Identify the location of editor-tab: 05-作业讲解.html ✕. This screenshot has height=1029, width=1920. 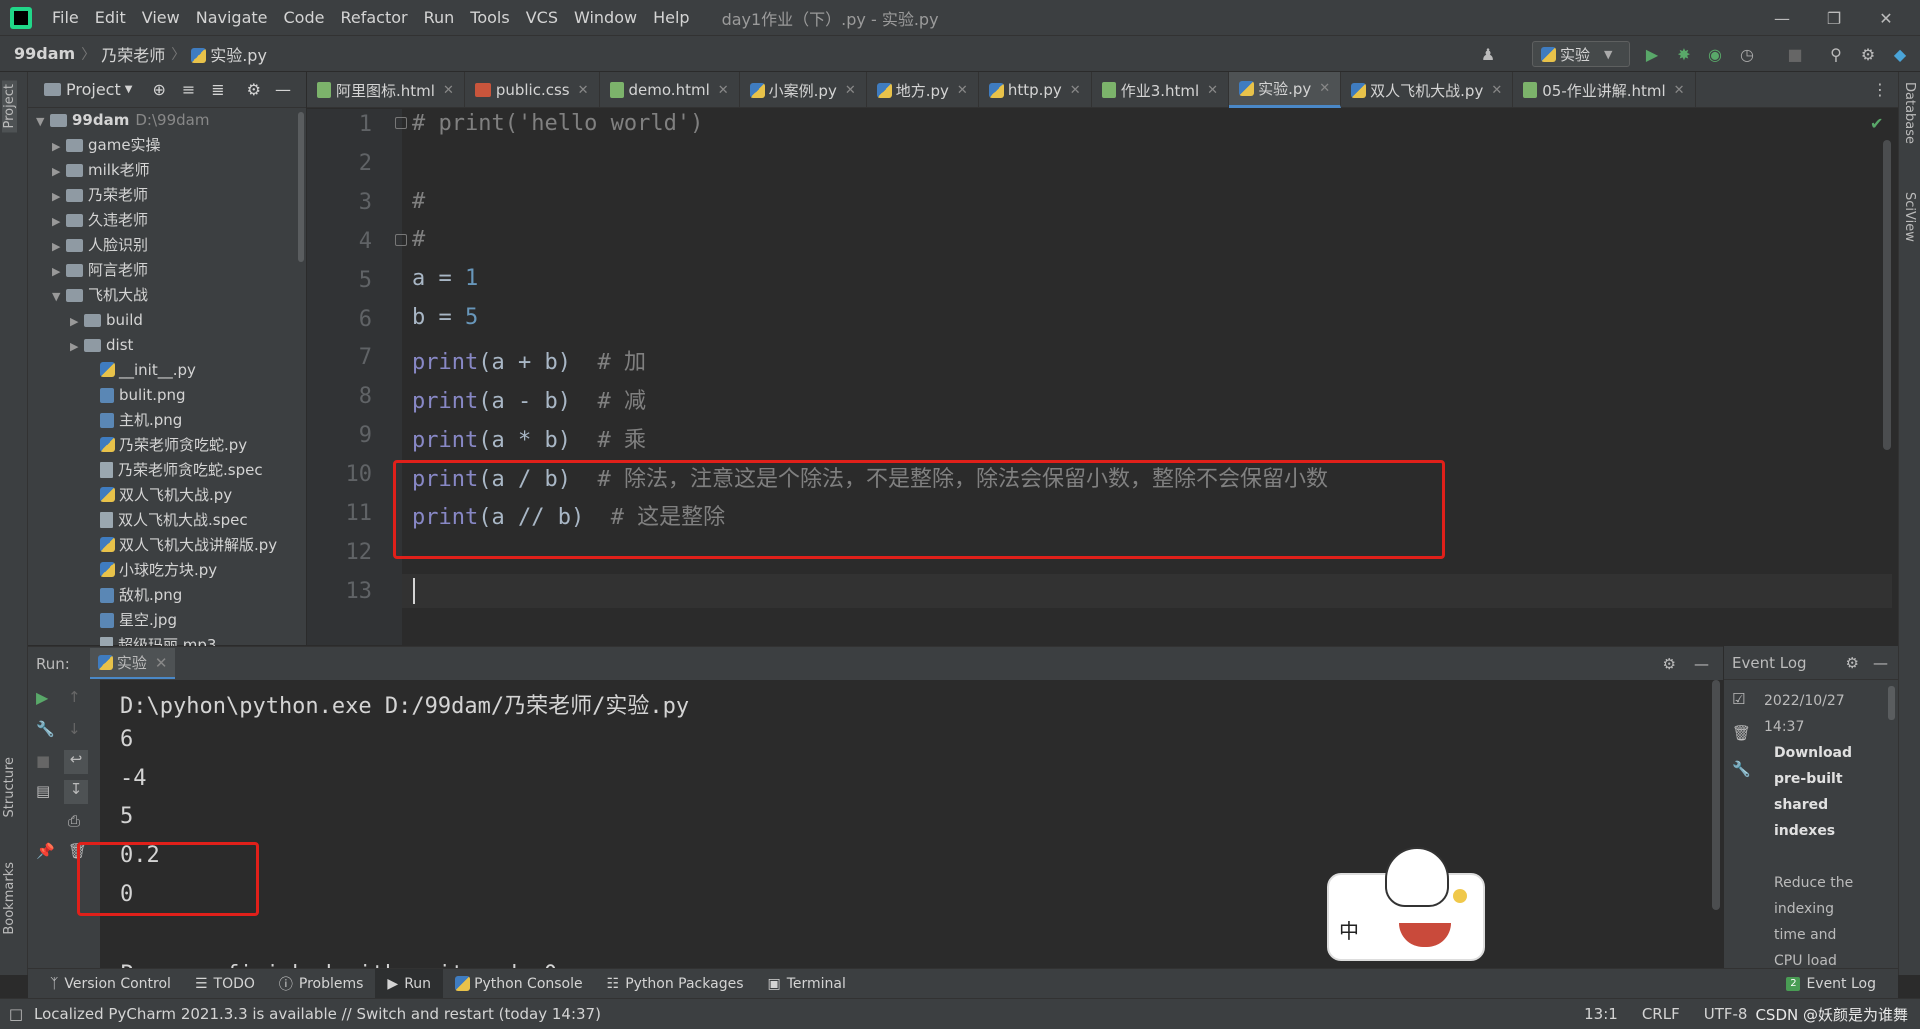
(1604, 90).